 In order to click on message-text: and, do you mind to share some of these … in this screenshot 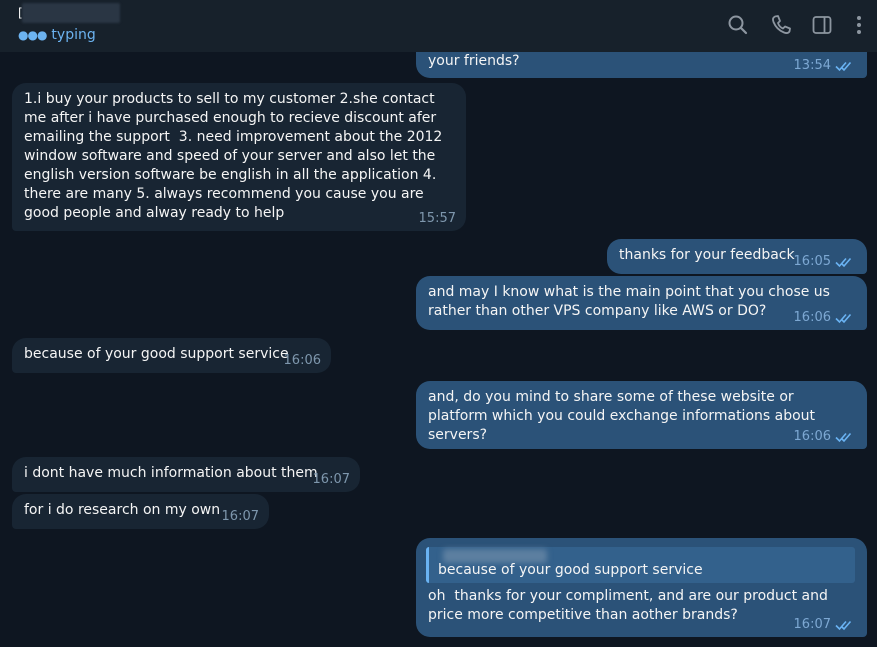, I will do `click(624, 416)`.